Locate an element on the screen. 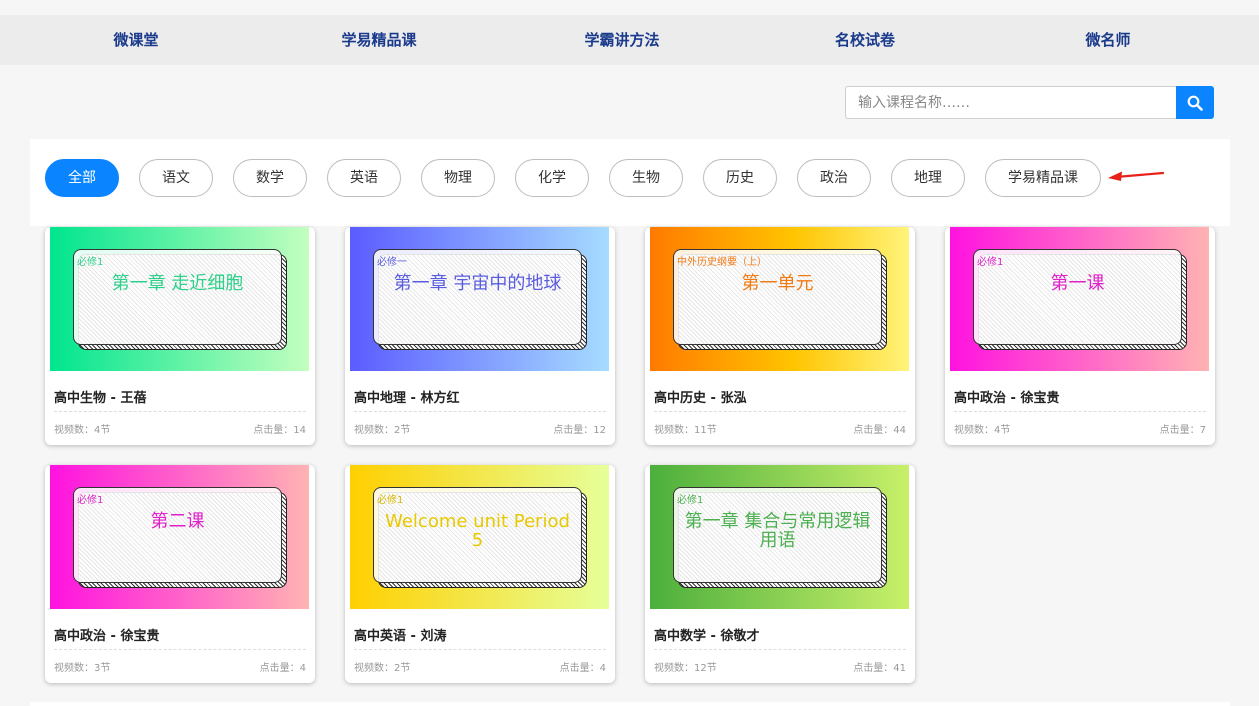  course-heading: Welcome unit Period 5 is located at coordinates (477, 531).